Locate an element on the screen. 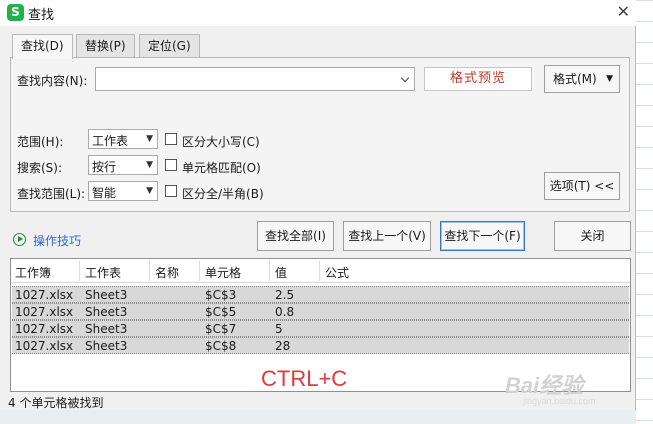 The height and width of the screenshot is (424, 653). wps-app-icon: S is located at coordinates (15, 12).